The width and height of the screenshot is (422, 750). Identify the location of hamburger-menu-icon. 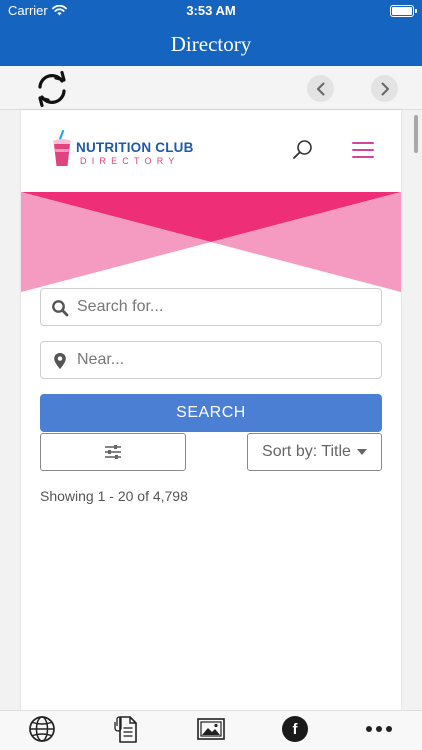
(363, 150).